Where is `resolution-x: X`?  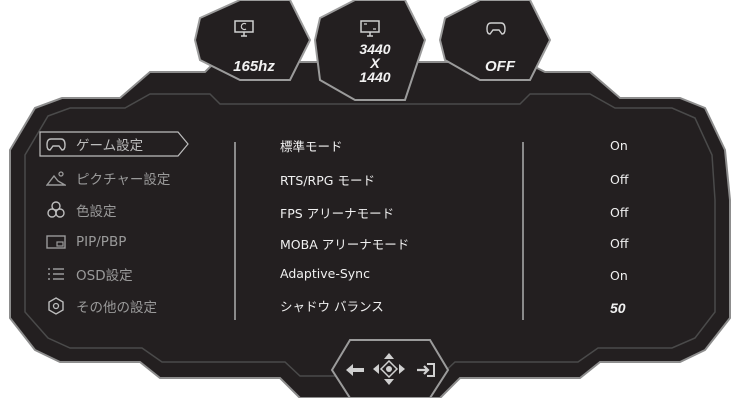
resolution-x: X is located at coordinates (375, 63).